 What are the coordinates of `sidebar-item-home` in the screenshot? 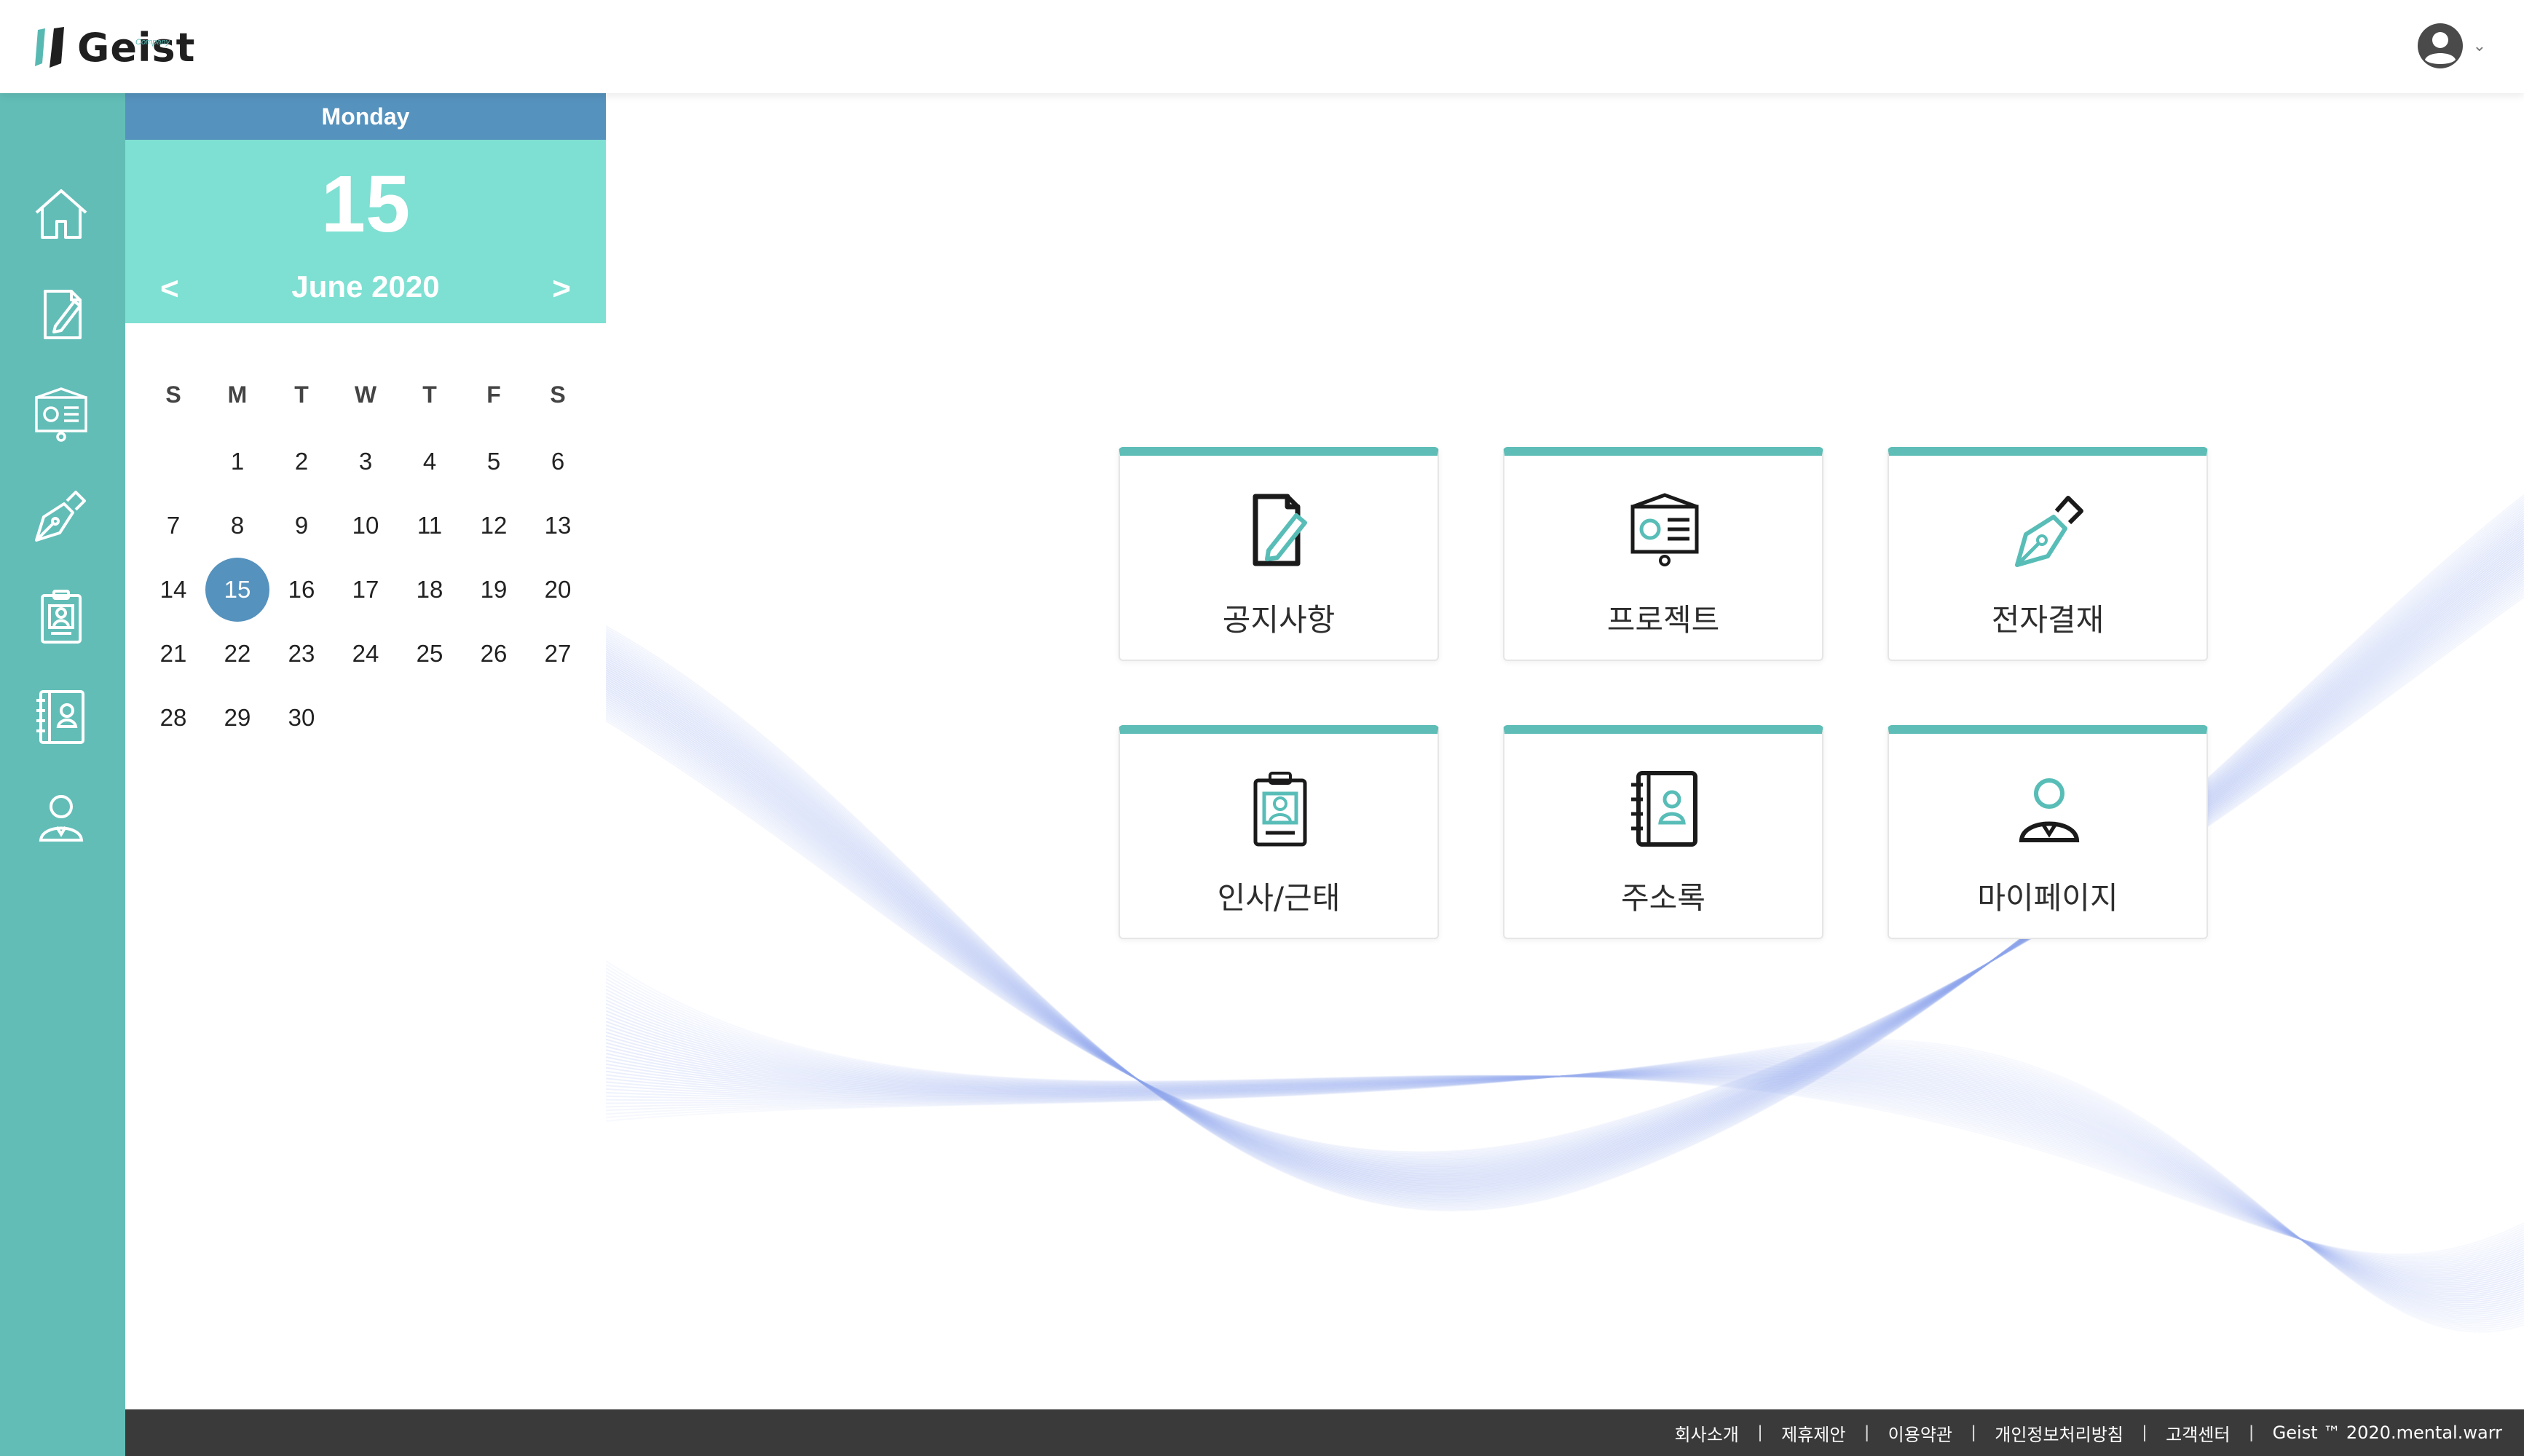 It's located at (62, 214).